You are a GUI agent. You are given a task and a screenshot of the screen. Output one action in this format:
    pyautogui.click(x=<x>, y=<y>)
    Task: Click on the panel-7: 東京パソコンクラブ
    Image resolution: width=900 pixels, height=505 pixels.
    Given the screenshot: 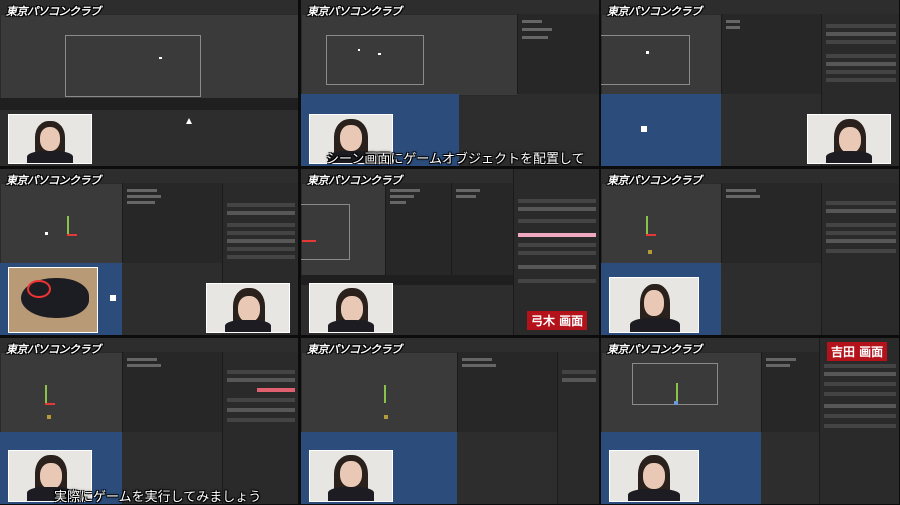 What is the action you would take?
    pyautogui.click(x=149, y=421)
    